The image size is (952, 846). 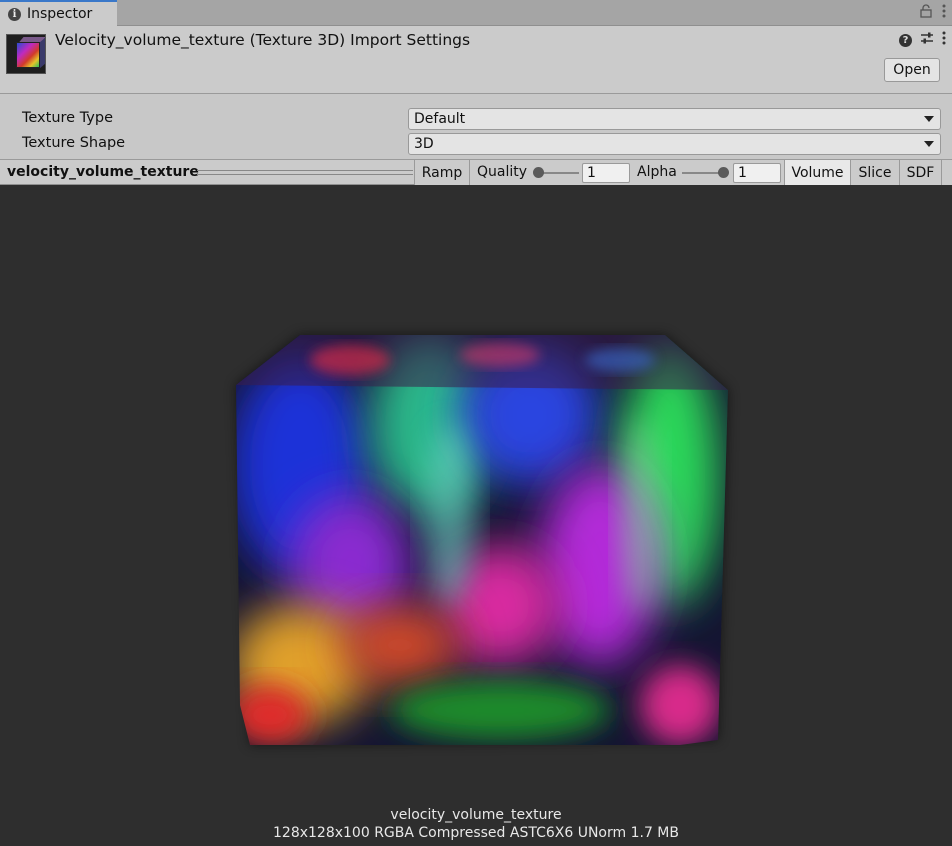 What do you see at coordinates (926, 13) in the screenshot?
I see `lock-icon` at bounding box center [926, 13].